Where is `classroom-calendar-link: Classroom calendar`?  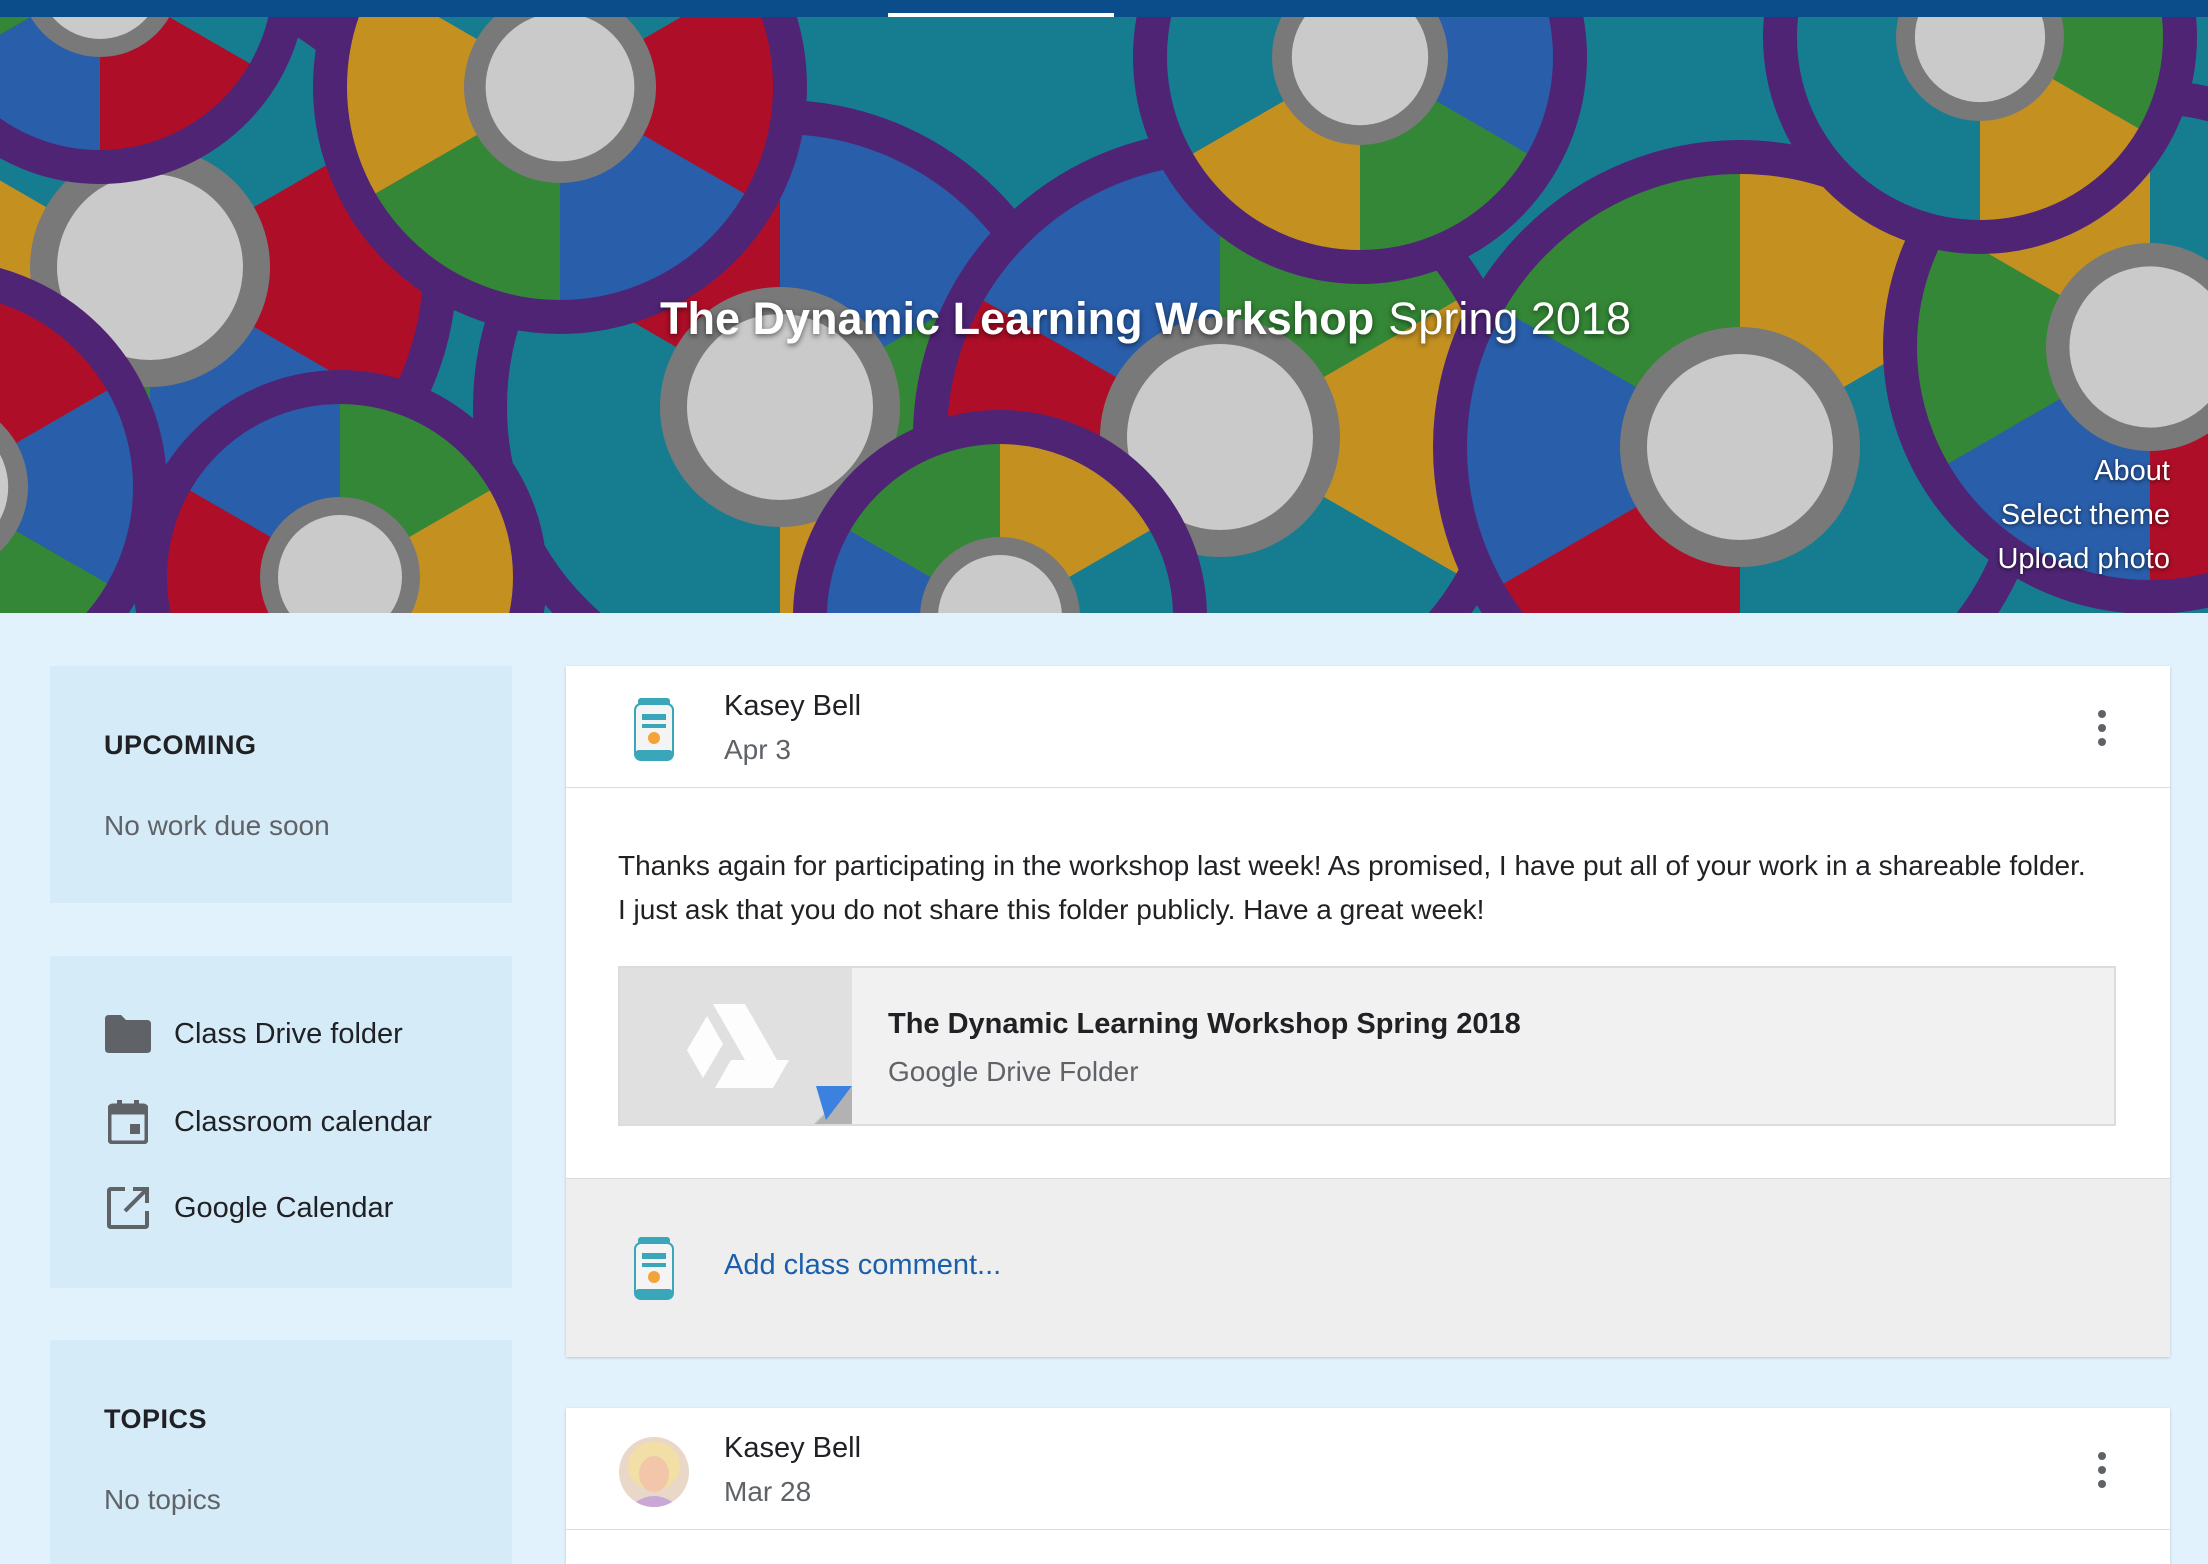 classroom-calendar-link: Classroom calendar is located at coordinates (268, 1122).